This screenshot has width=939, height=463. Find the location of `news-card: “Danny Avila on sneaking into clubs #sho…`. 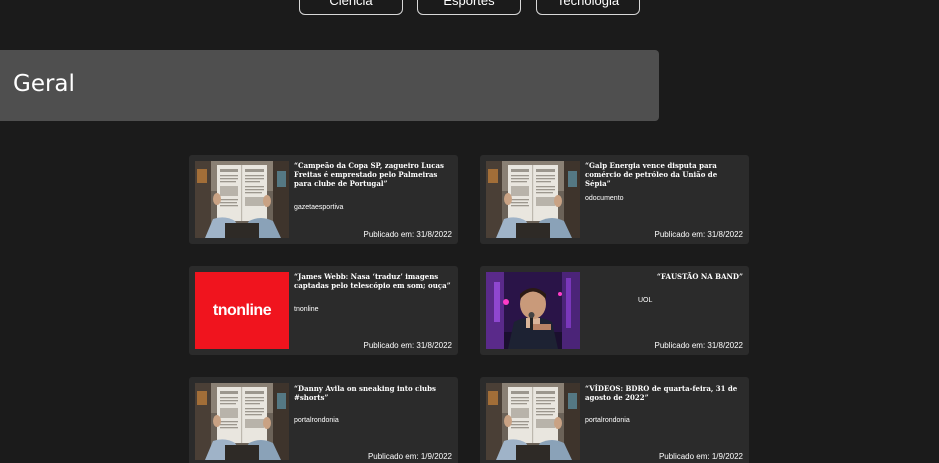

news-card: “Danny Avila on sneaking into clubs #sho… is located at coordinates (323, 420).